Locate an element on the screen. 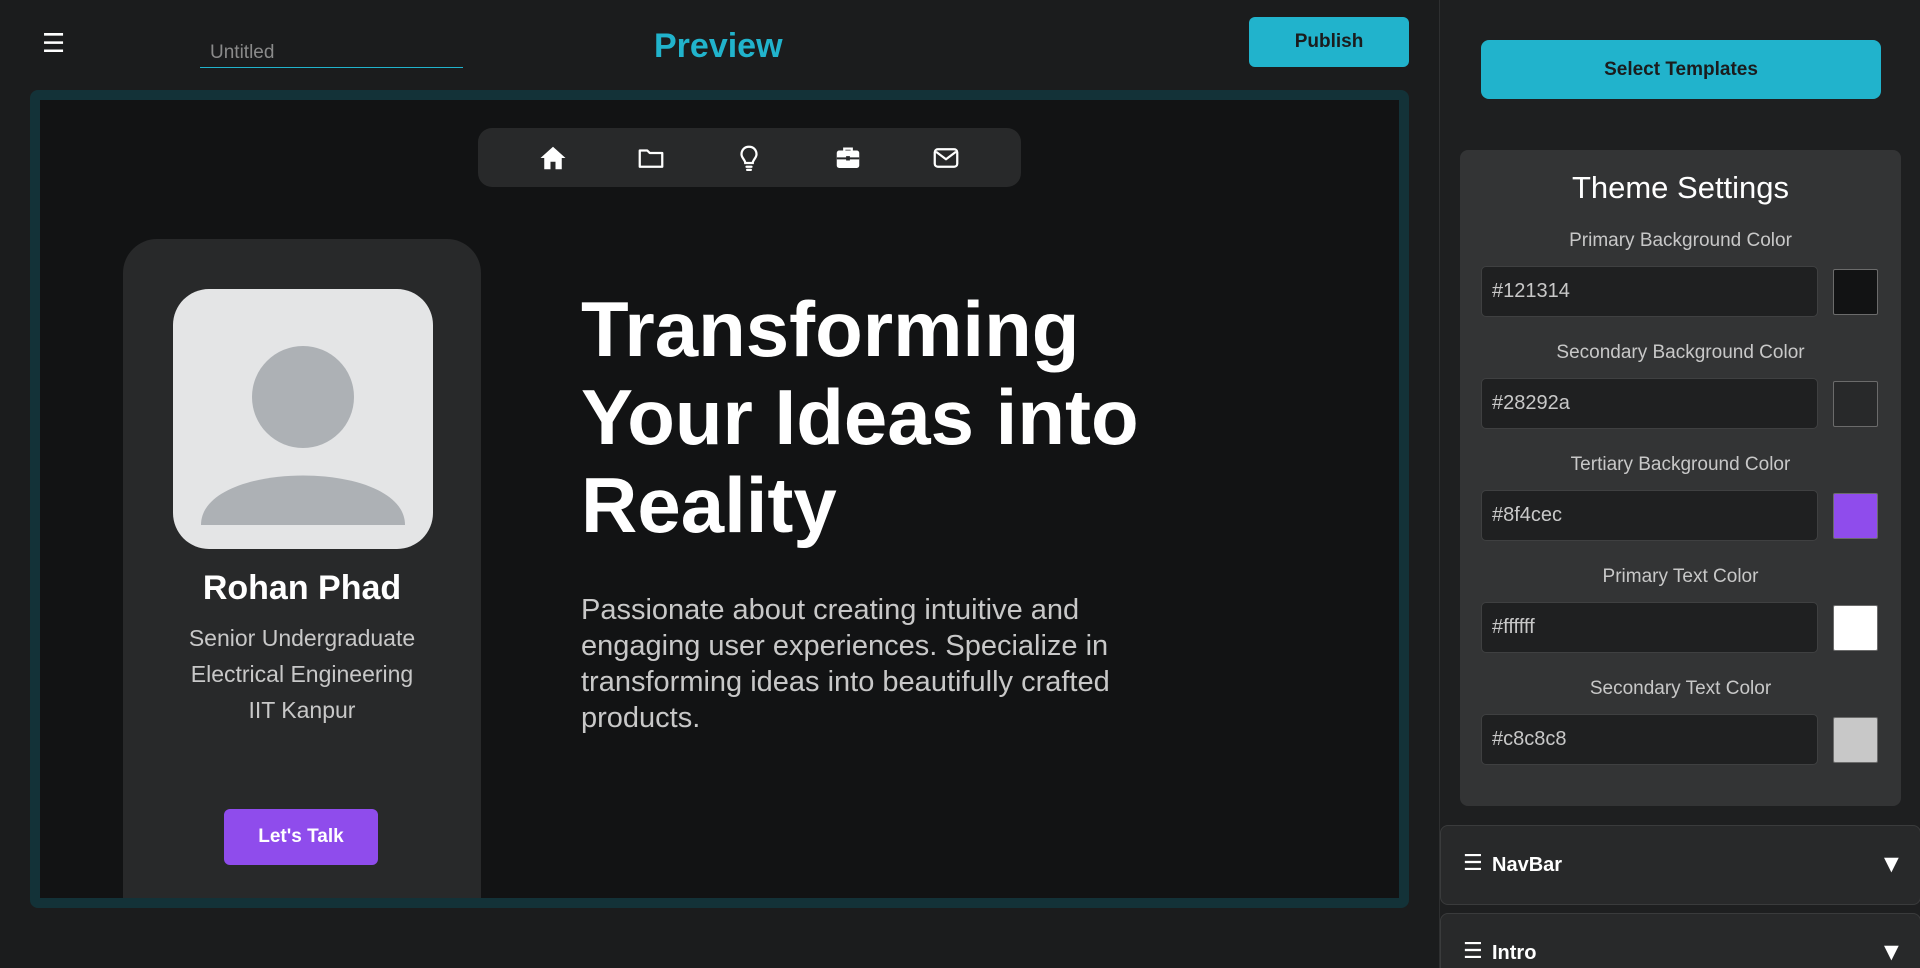 The width and height of the screenshot is (1920, 968). primary-text-label: Primary Text Color is located at coordinates (1680, 576).